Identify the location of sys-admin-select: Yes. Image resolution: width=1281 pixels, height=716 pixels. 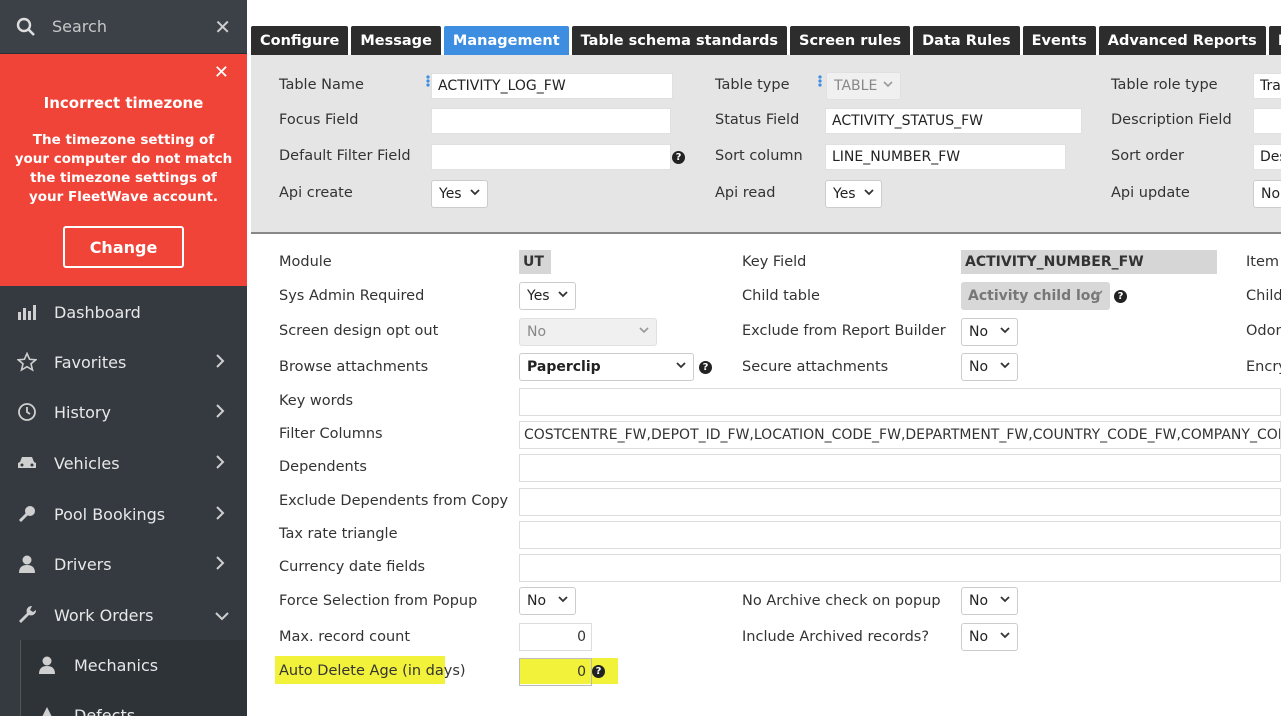
(547, 296).